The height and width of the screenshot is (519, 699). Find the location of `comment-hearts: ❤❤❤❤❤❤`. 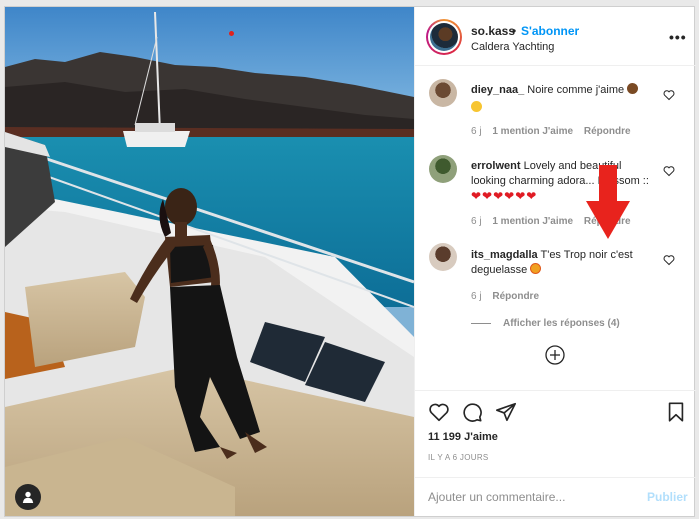

comment-hearts: ❤❤❤❤❤❤ is located at coordinates (504, 196).